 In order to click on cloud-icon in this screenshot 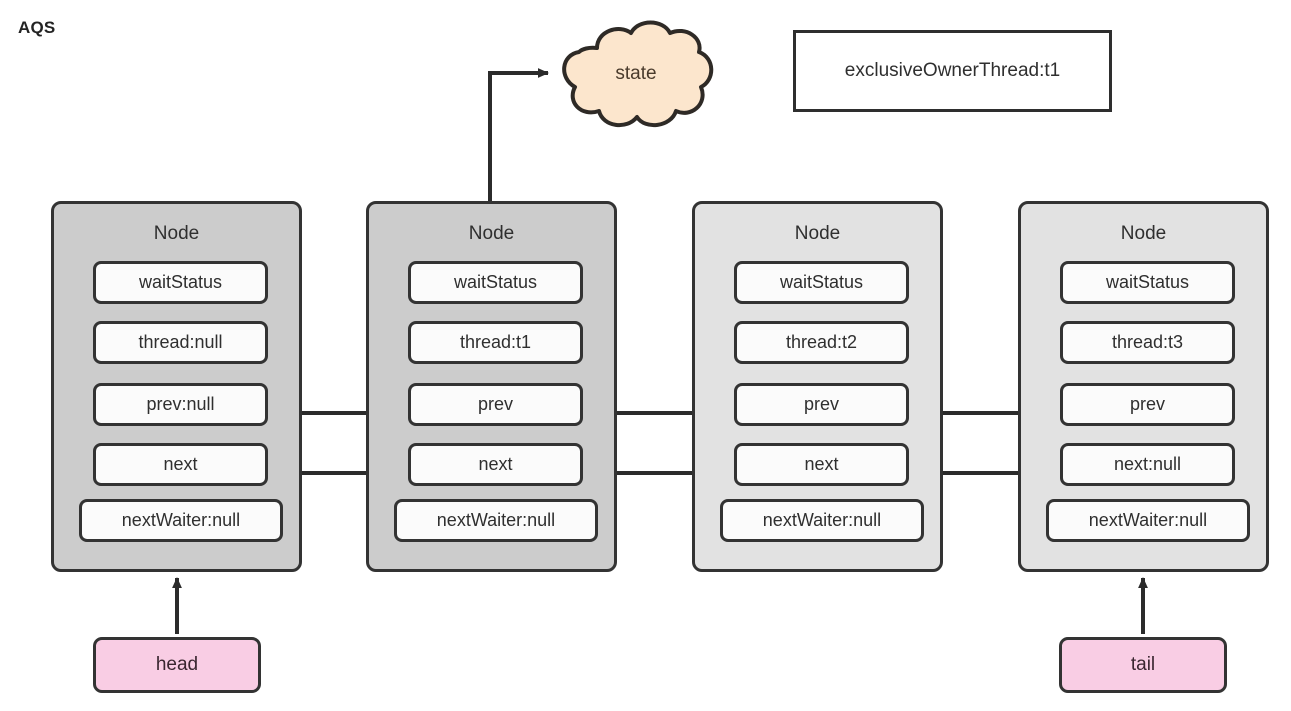, I will do `click(638, 74)`.